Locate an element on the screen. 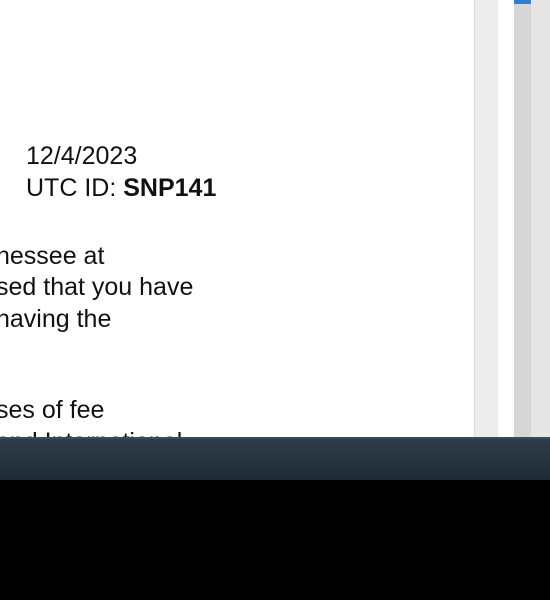  taskbar is located at coordinates (275, 458).